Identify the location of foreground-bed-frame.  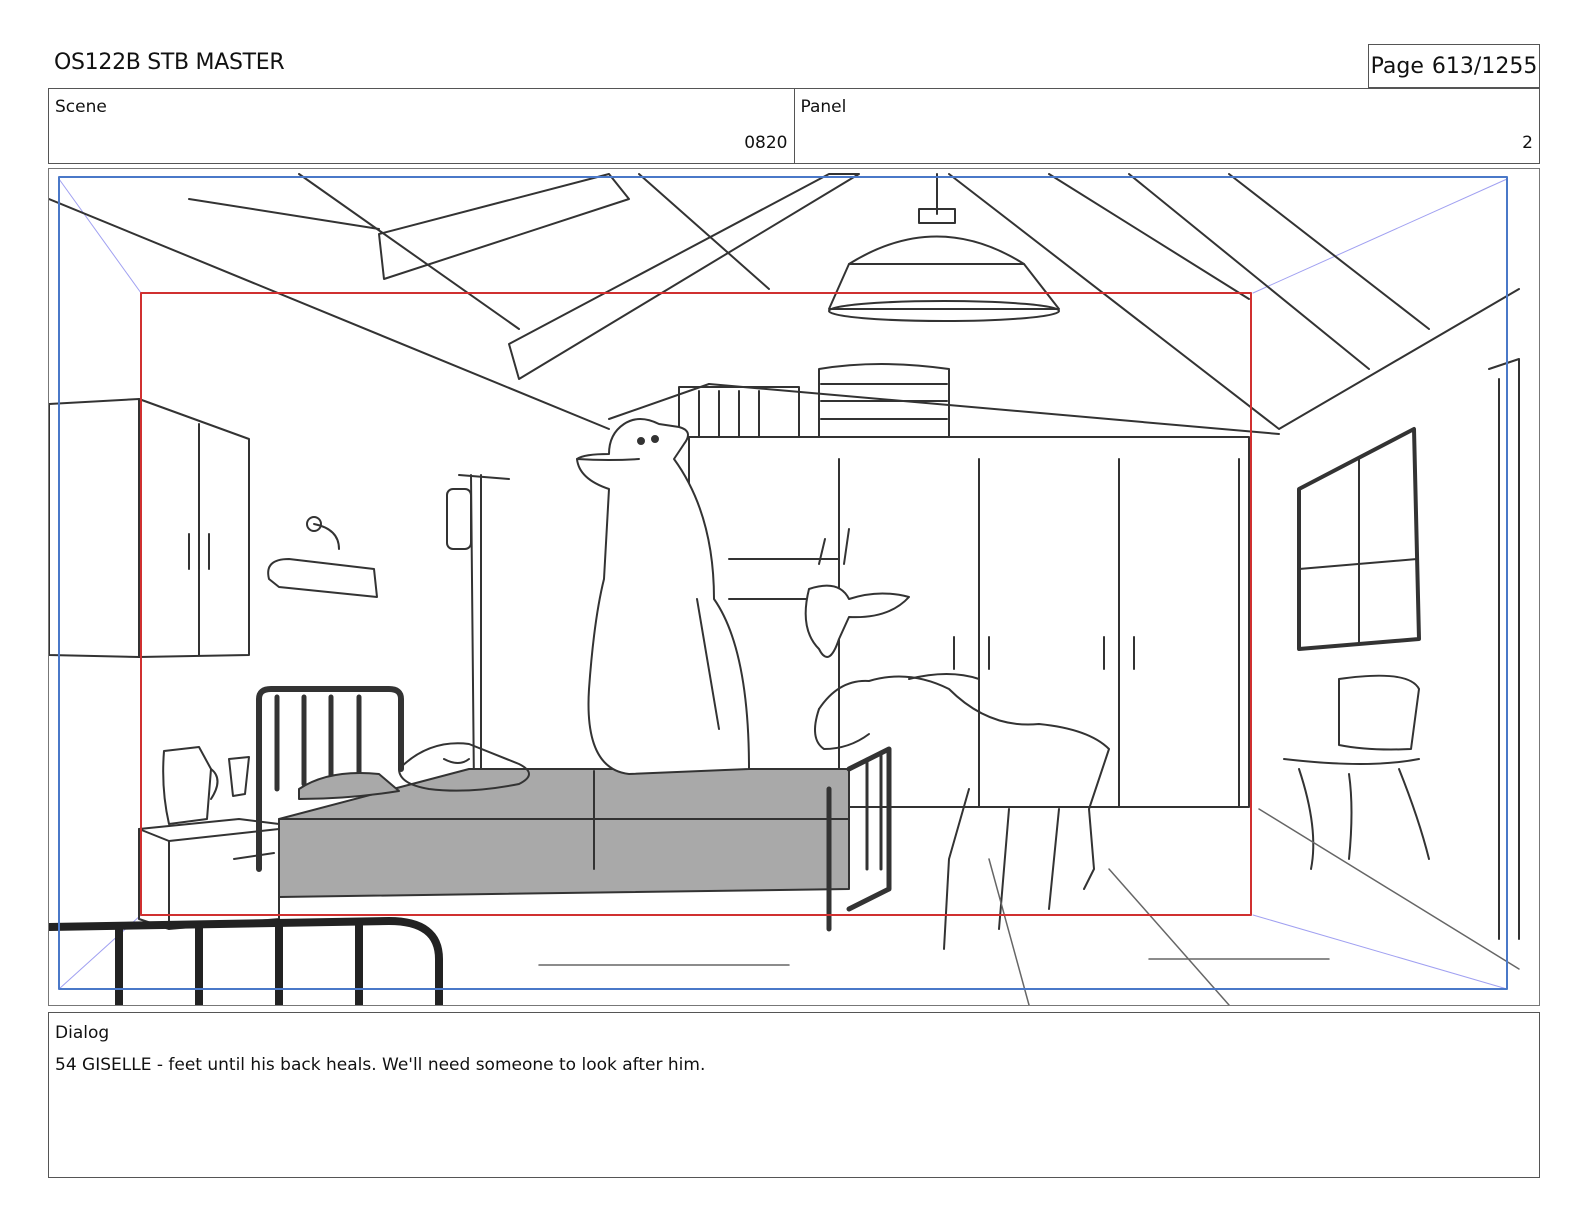
(246, 961).